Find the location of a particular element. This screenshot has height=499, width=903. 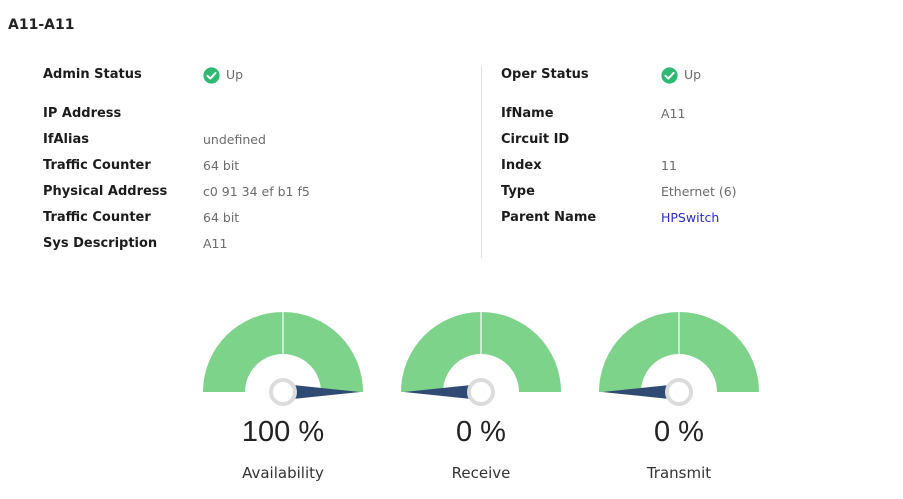

admin-status-value: Up is located at coordinates (223, 75).